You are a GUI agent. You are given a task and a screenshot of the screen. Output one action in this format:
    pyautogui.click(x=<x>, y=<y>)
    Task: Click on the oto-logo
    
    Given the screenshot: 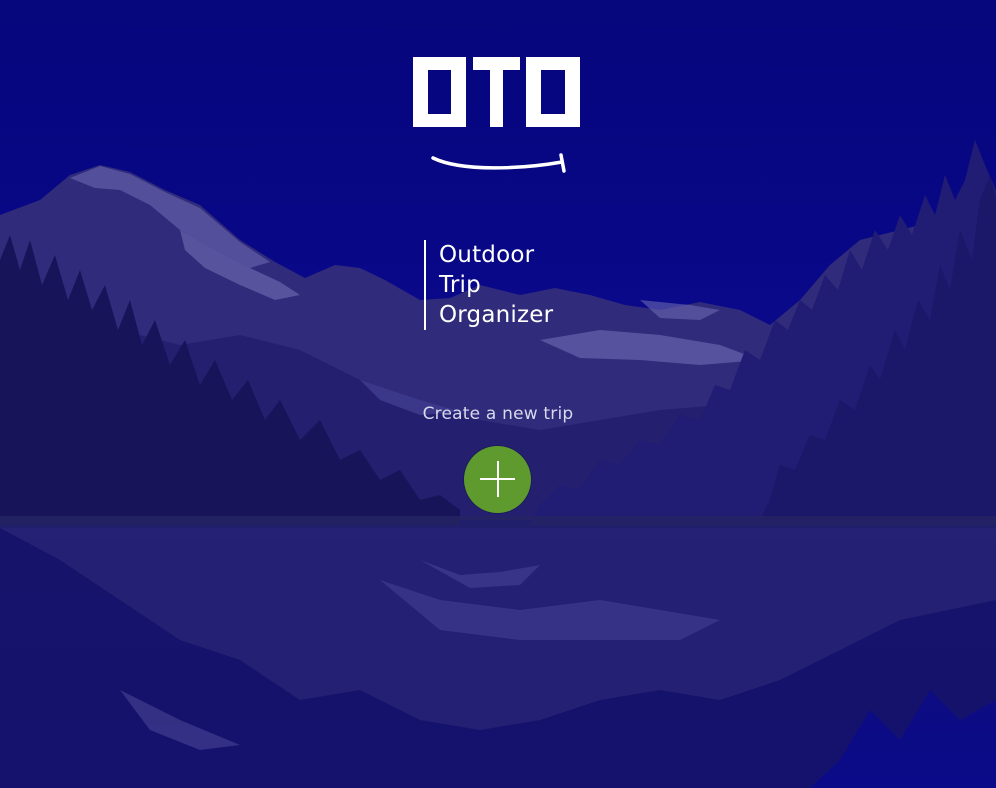 What is the action you would take?
    pyautogui.click(x=496, y=115)
    